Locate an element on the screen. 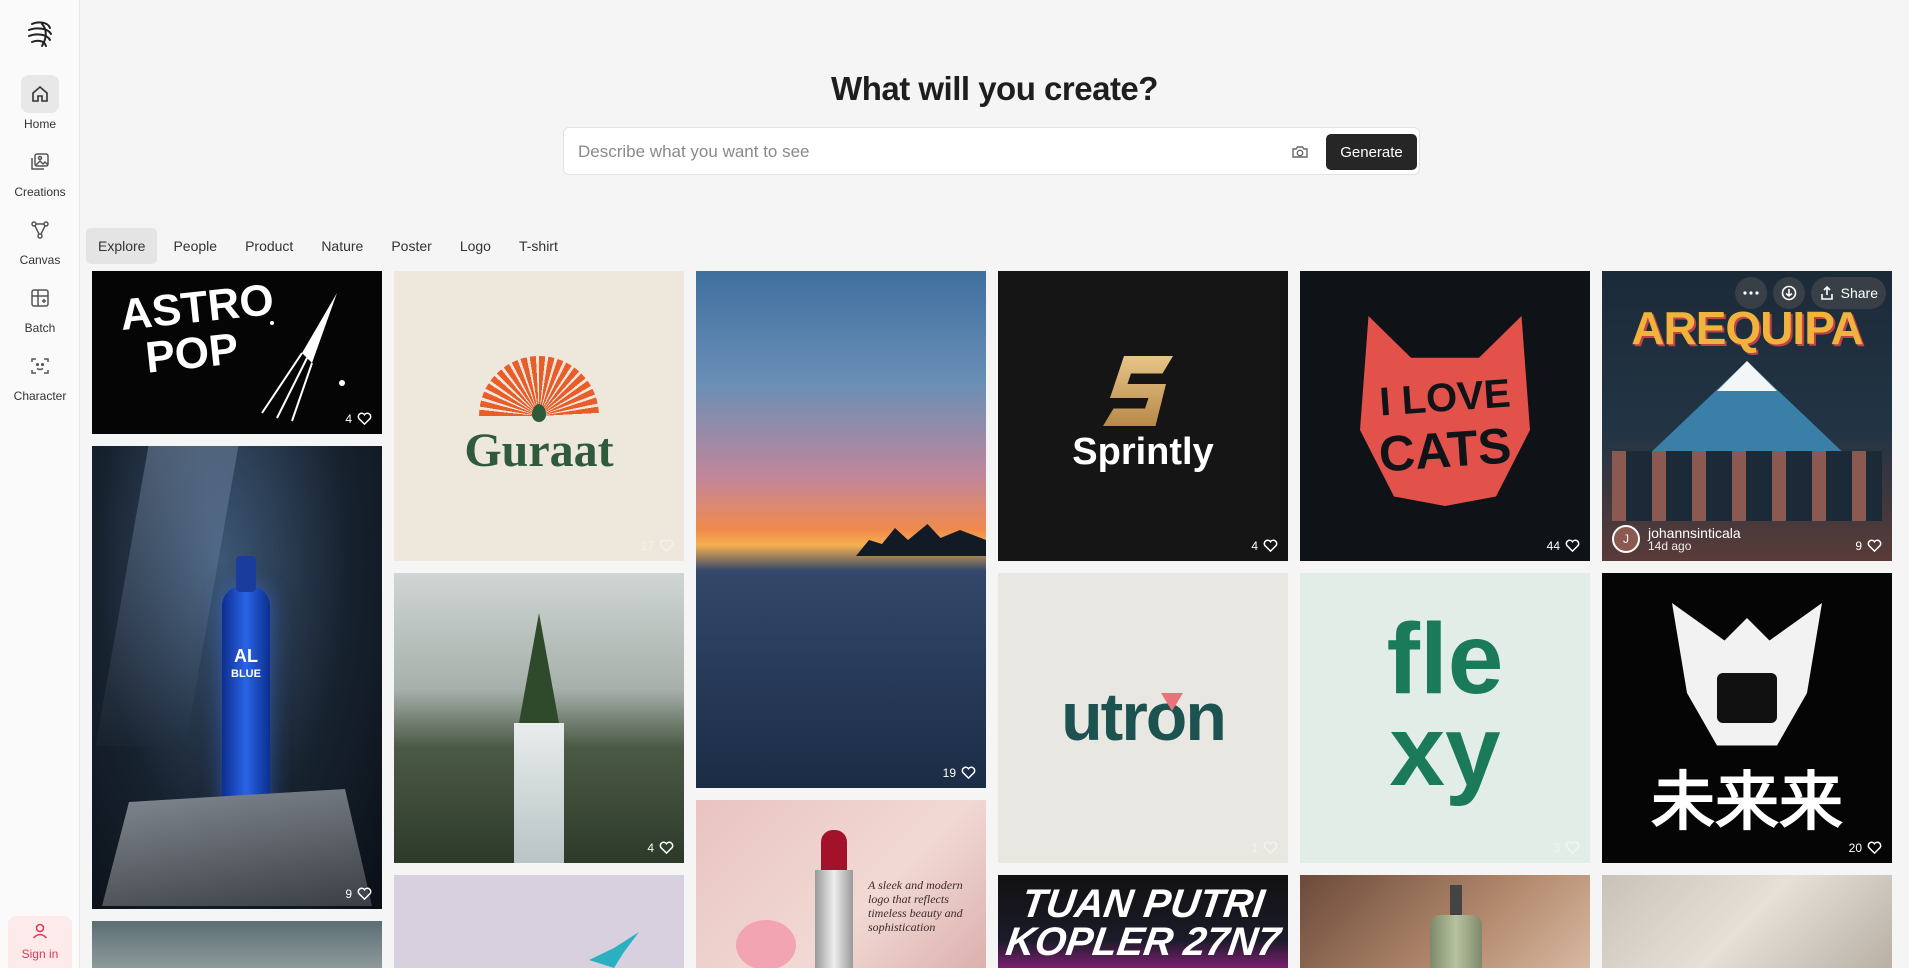  like-count: 17 is located at coordinates (657, 545).